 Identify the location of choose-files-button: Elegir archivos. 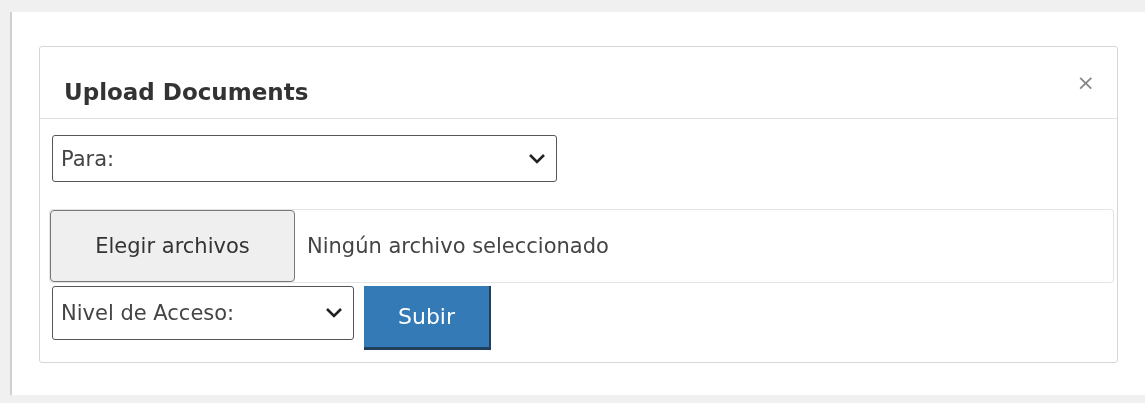
(172, 246).